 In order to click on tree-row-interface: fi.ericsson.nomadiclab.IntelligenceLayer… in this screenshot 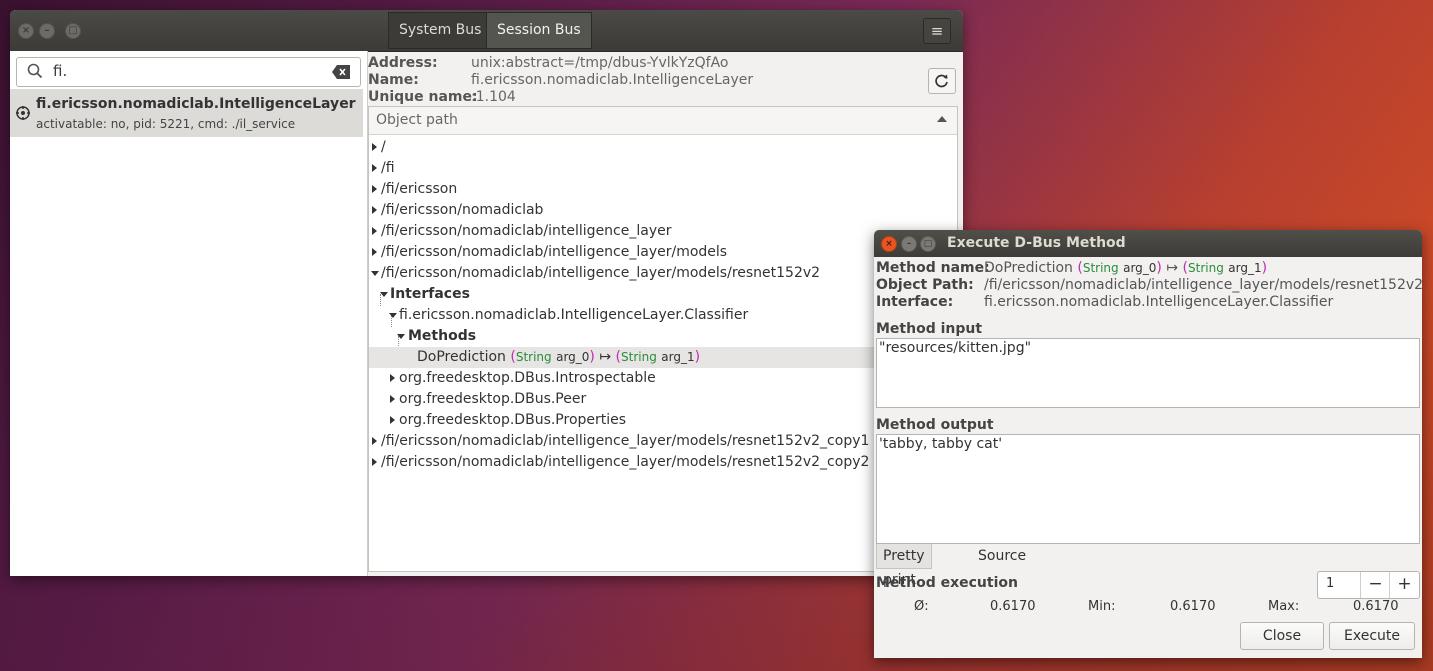, I will do `click(663, 315)`.